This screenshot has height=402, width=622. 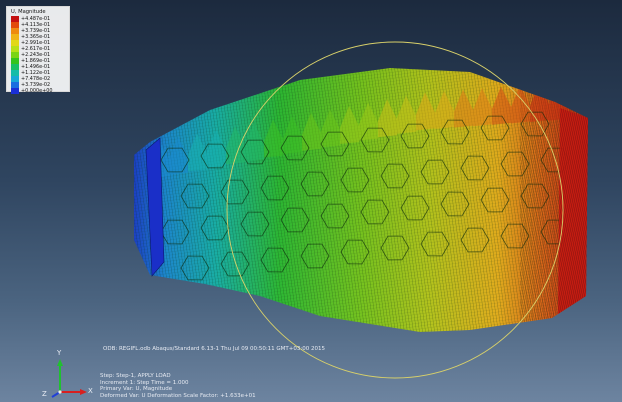 What do you see at coordinates (66, 373) in the screenshot?
I see `triad-labels: Y X Z` at bounding box center [66, 373].